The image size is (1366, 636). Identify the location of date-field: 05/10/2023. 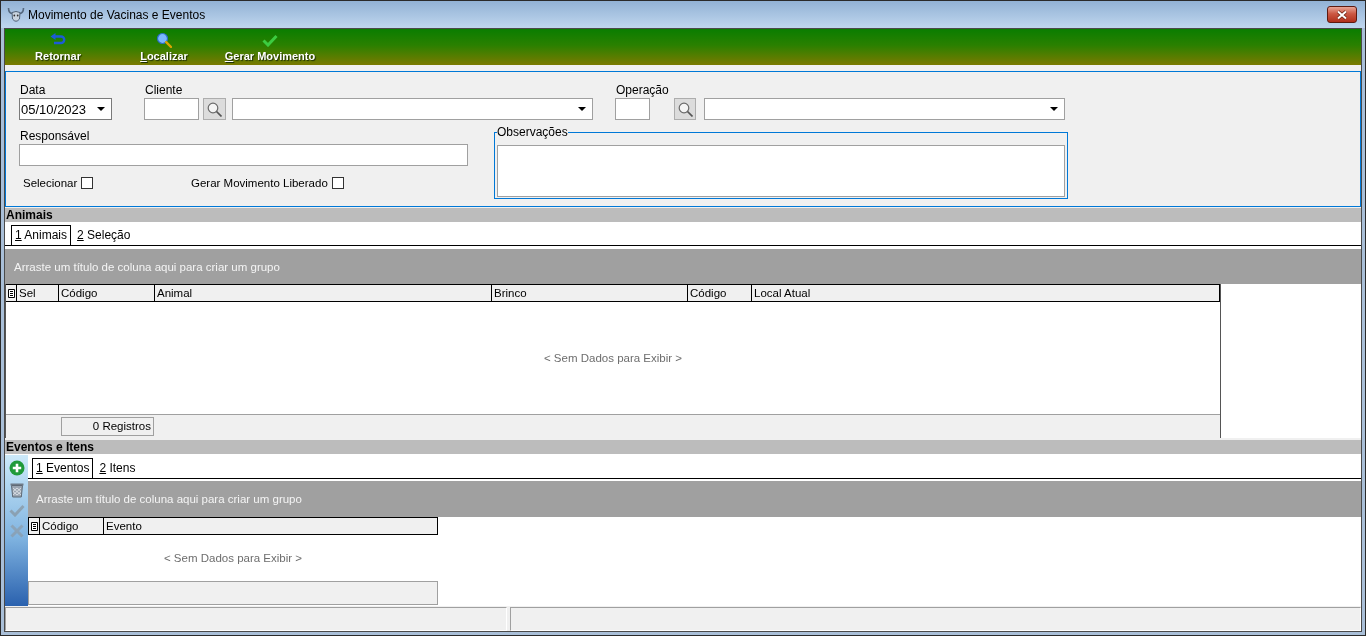
(65, 109).